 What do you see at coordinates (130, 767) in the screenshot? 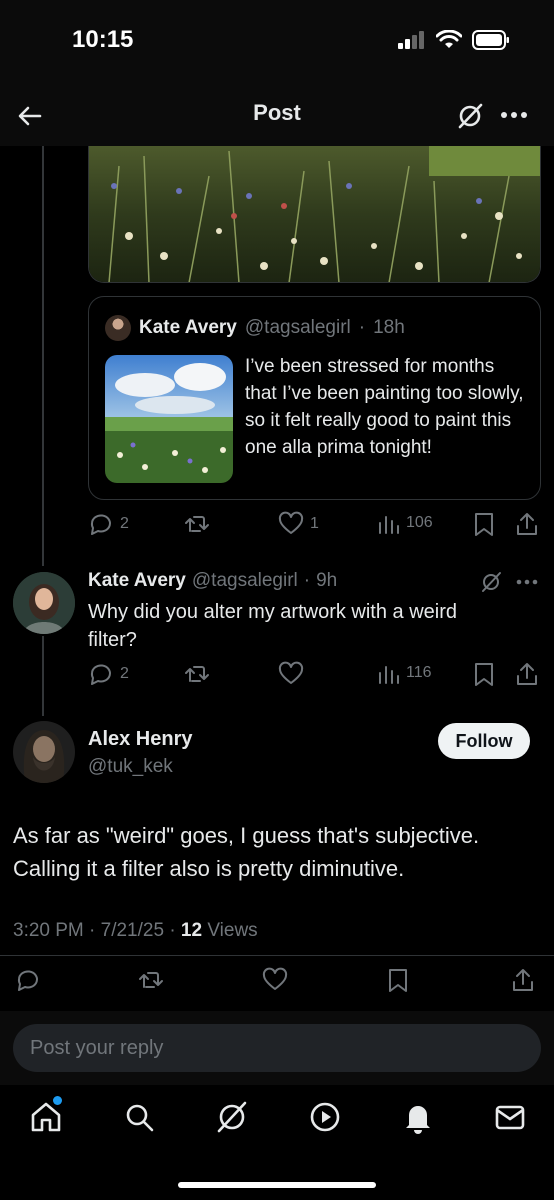
I see `author-handle: @tuk_kek` at bounding box center [130, 767].